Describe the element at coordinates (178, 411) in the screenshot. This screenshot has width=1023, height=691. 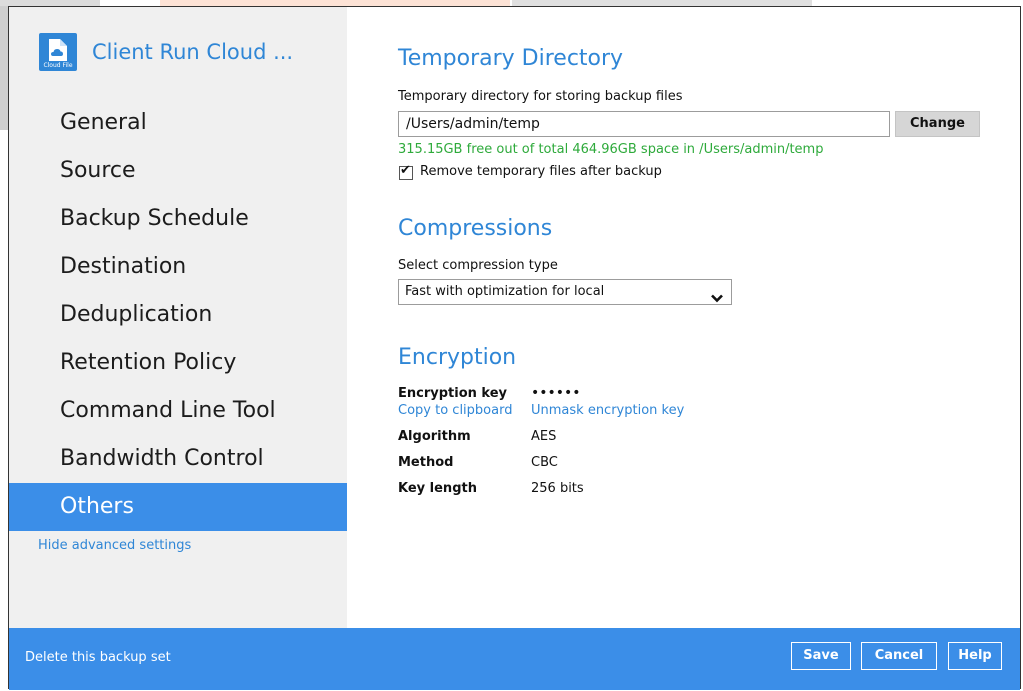
I see `sidebar-item-command-line-tool: Command Line Tool` at that location.